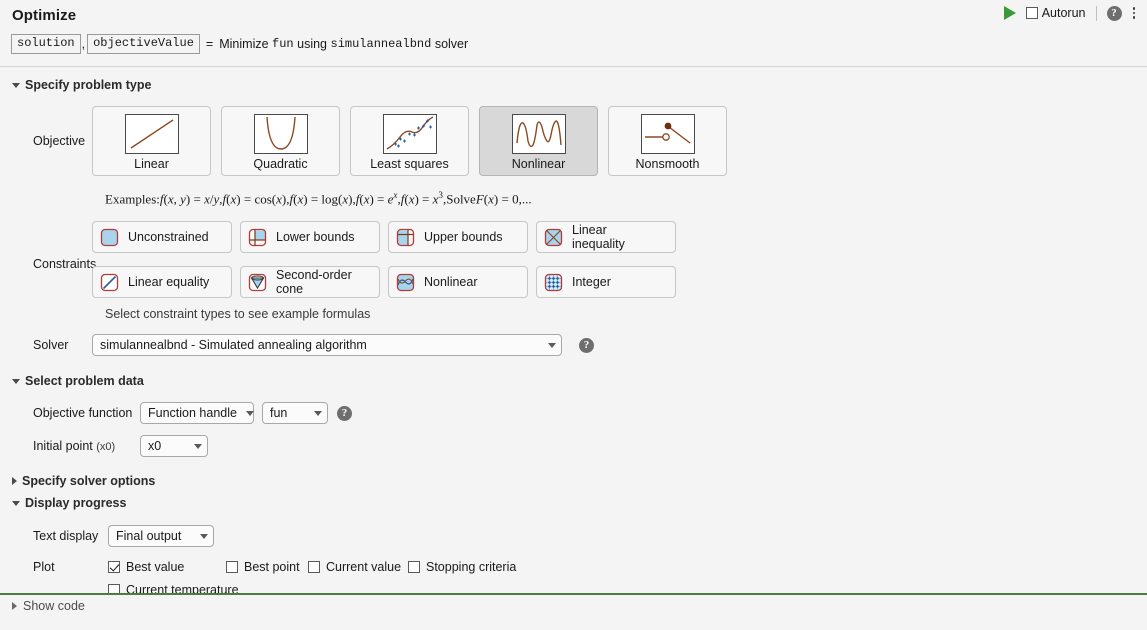 The height and width of the screenshot is (630, 1147). I want to click on objective-tile-linear: Linear, so click(151, 141).